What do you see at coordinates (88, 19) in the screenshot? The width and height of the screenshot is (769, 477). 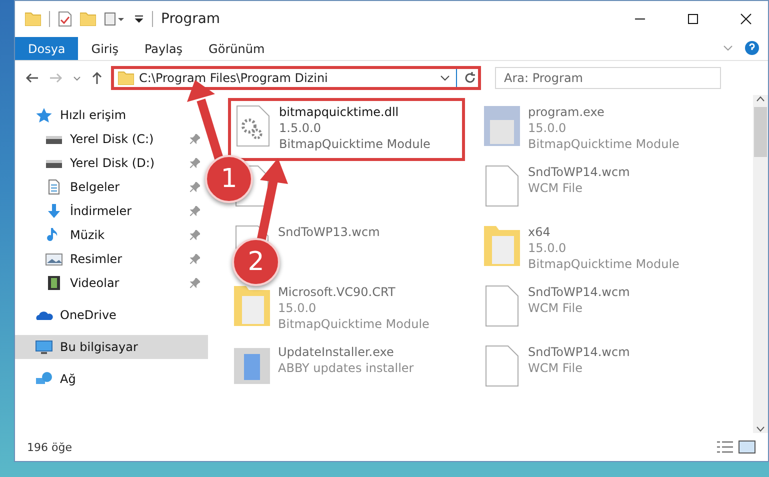 I see `new-folder-icon` at bounding box center [88, 19].